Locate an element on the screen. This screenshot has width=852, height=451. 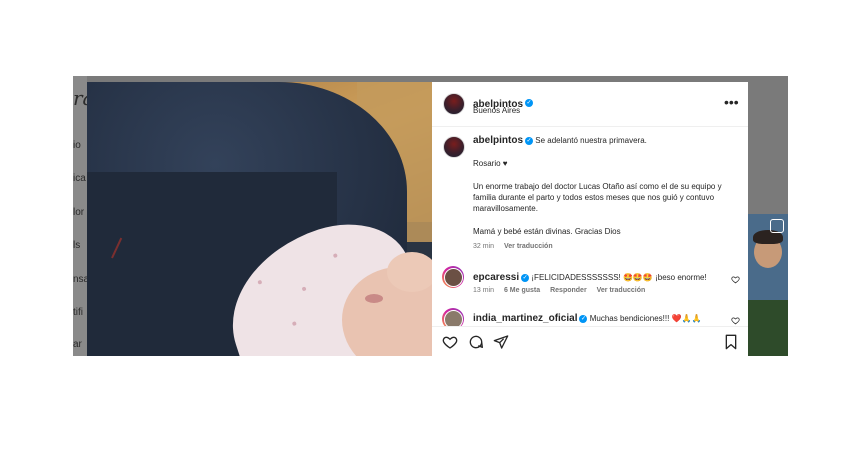
caption-line: Rosario ♥ is located at coordinates (490, 163).